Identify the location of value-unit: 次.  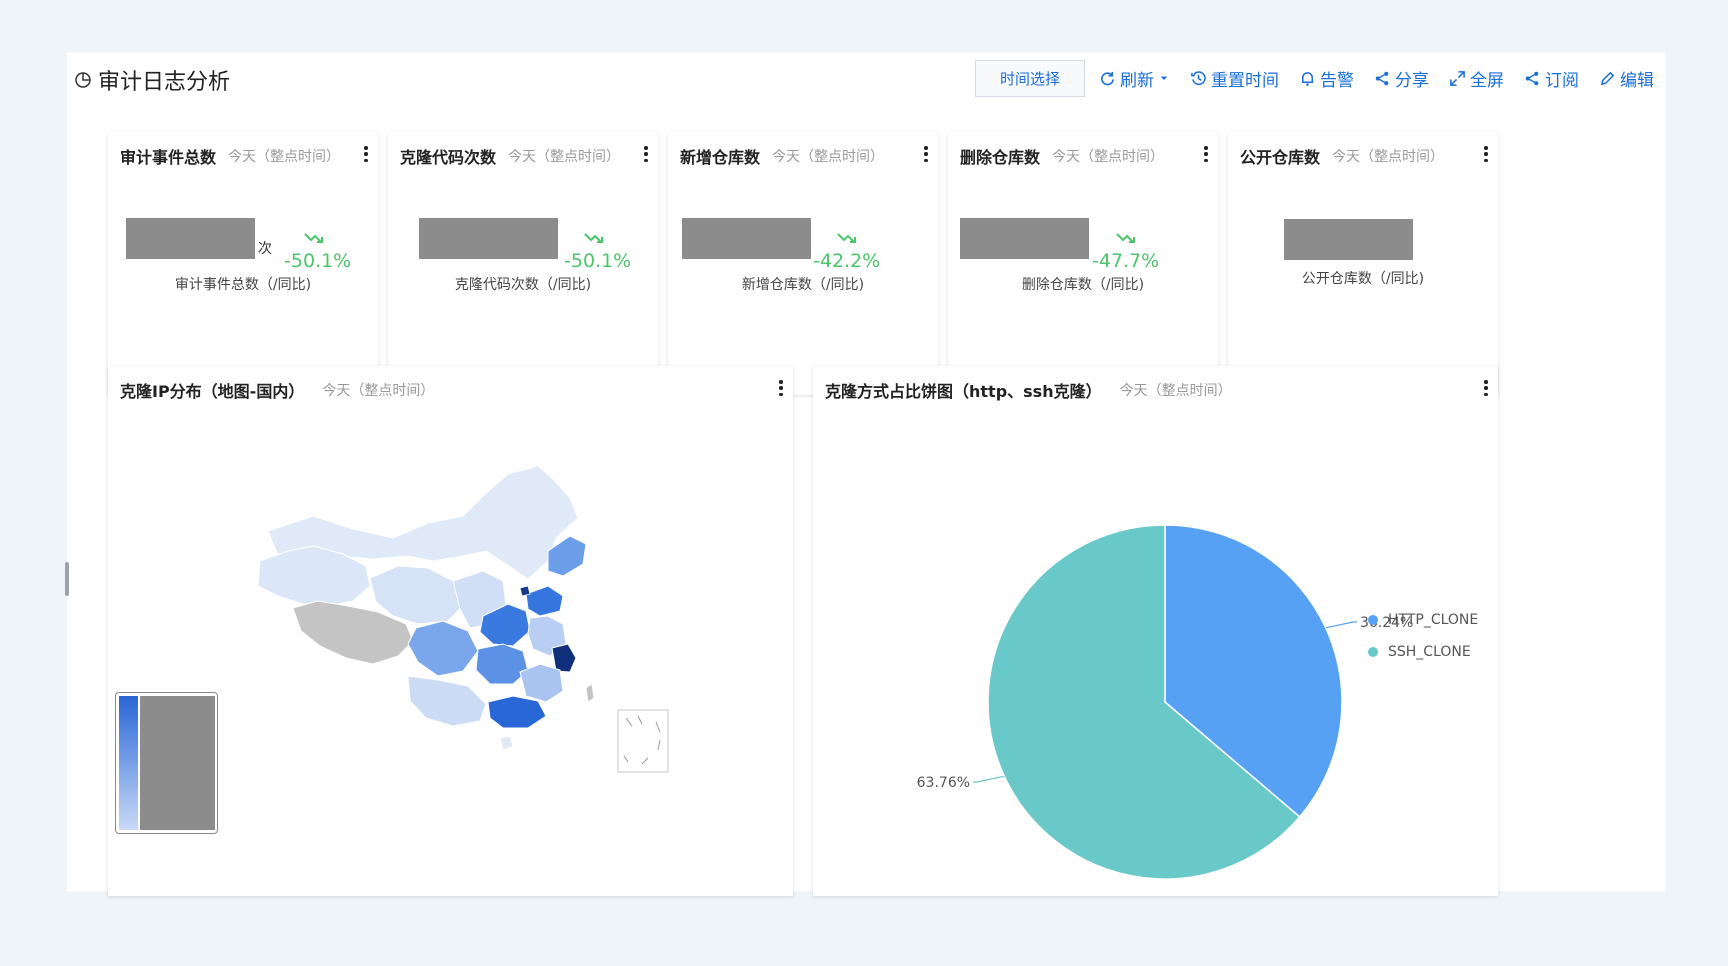
(265, 249).